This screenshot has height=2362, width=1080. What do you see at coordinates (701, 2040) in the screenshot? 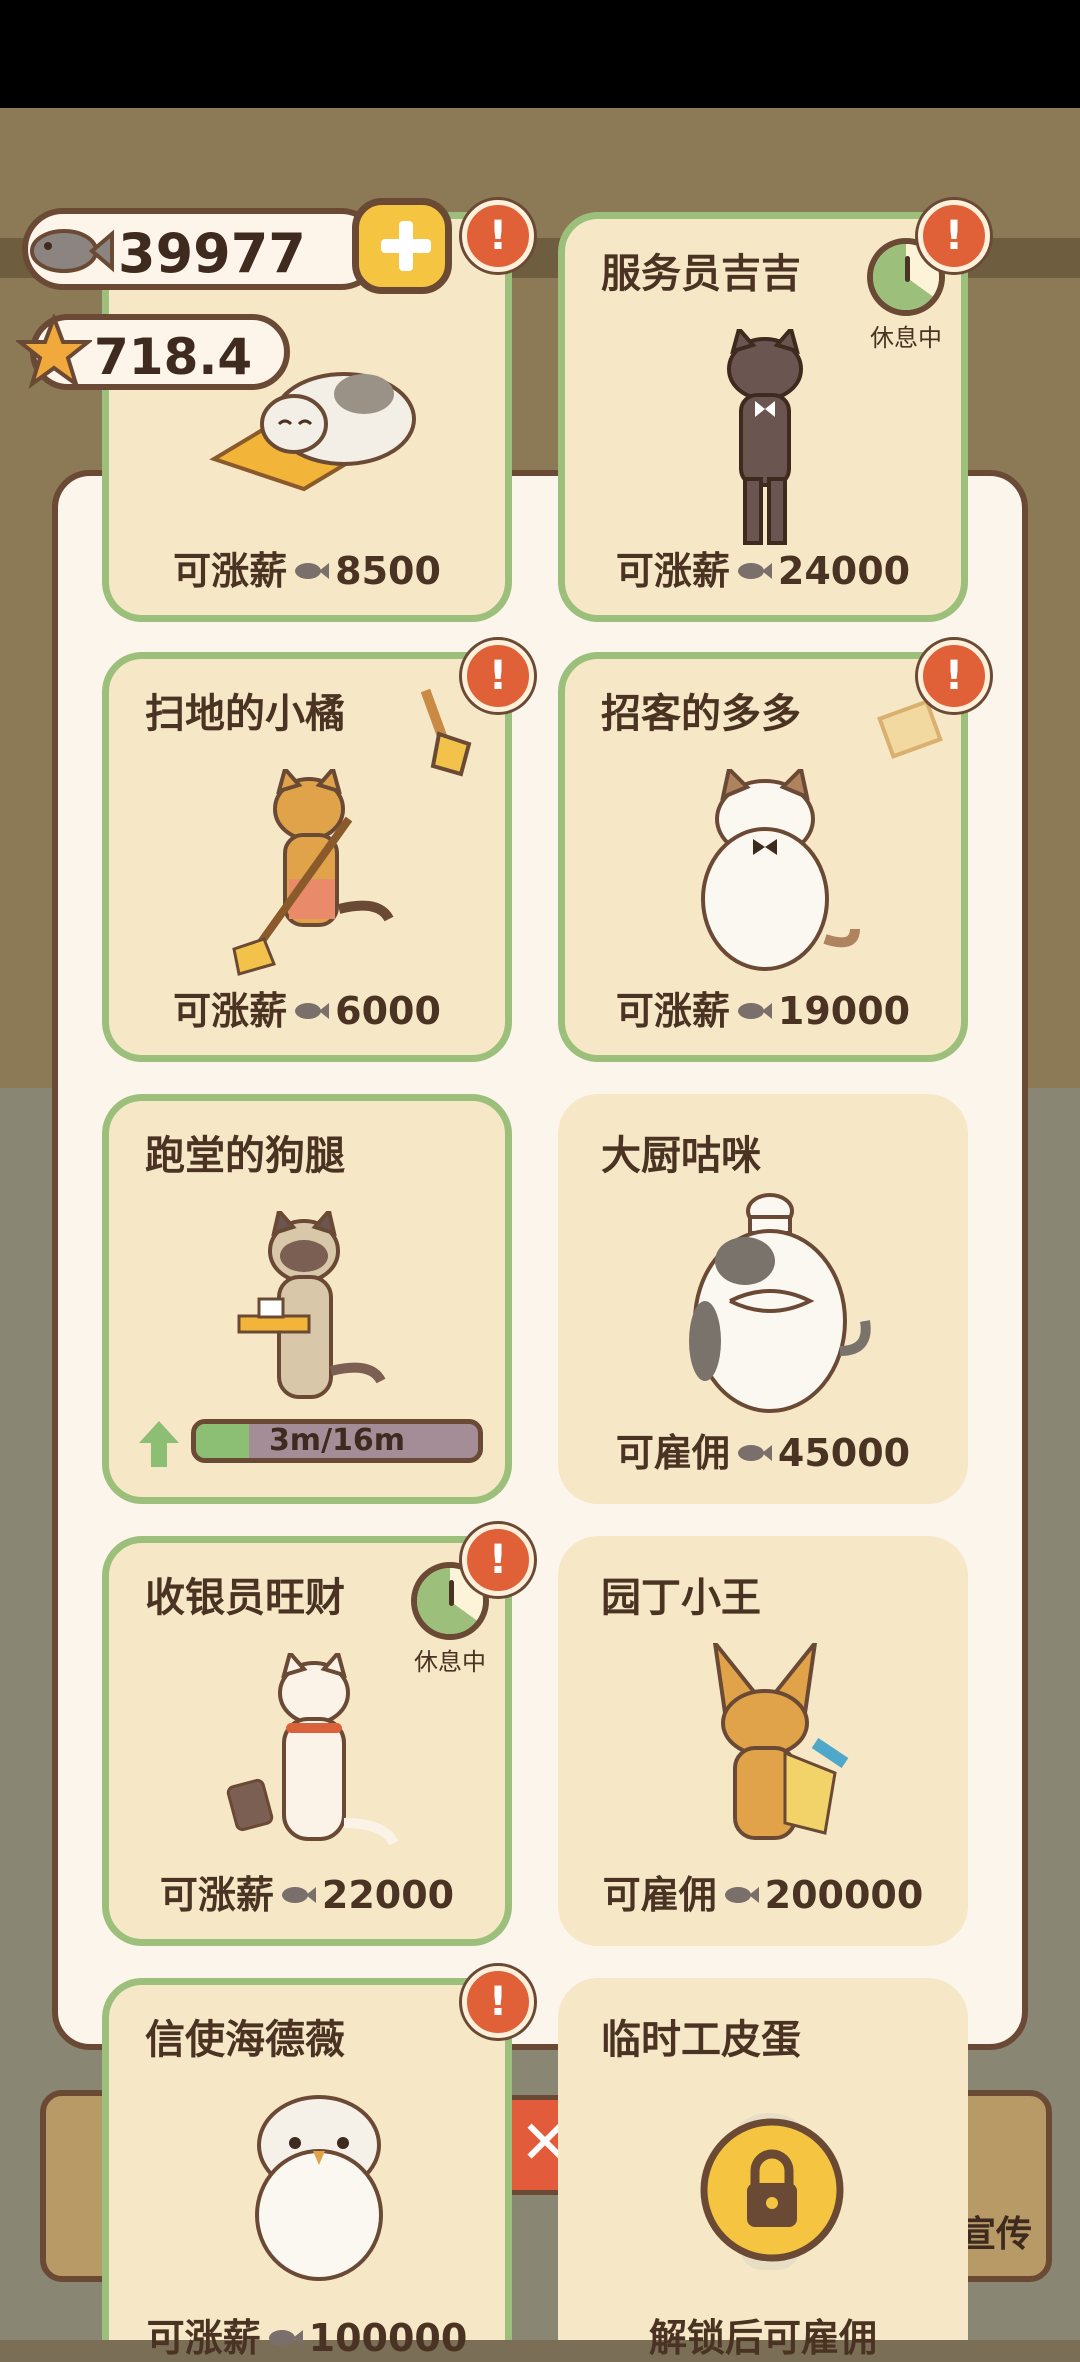
I see `staff-name: 临时工皮蛋` at bounding box center [701, 2040].